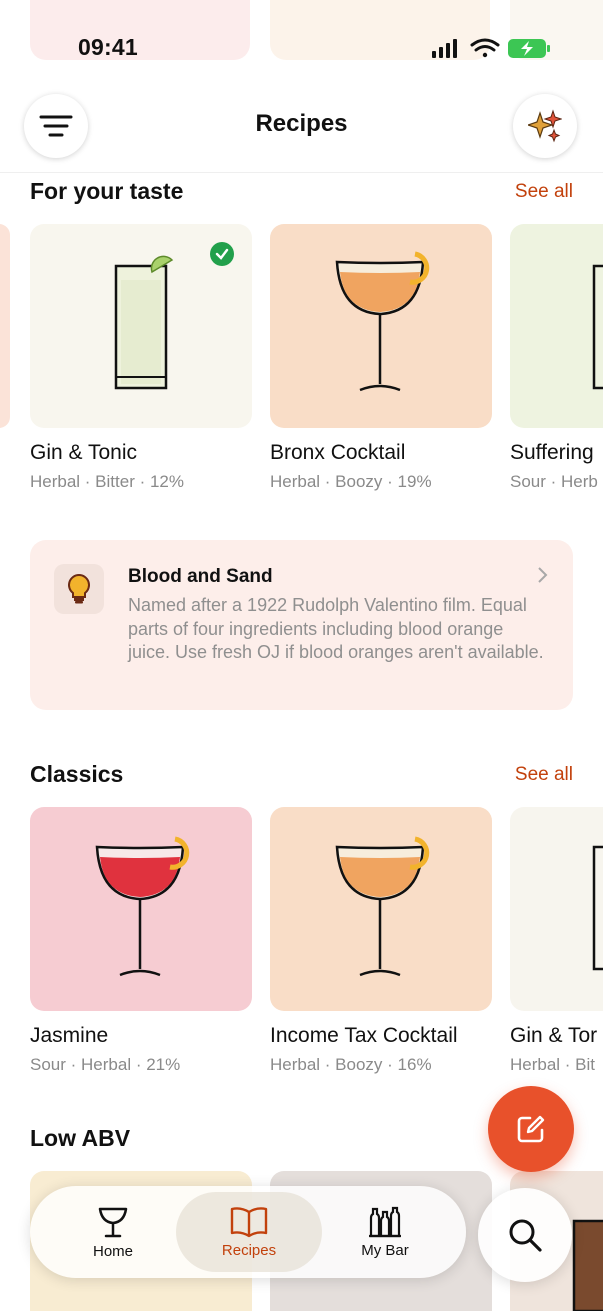 The height and width of the screenshot is (1311, 603). Describe the element at coordinates (113, 1222) in the screenshot. I see `cocktail-glass-icon` at that location.